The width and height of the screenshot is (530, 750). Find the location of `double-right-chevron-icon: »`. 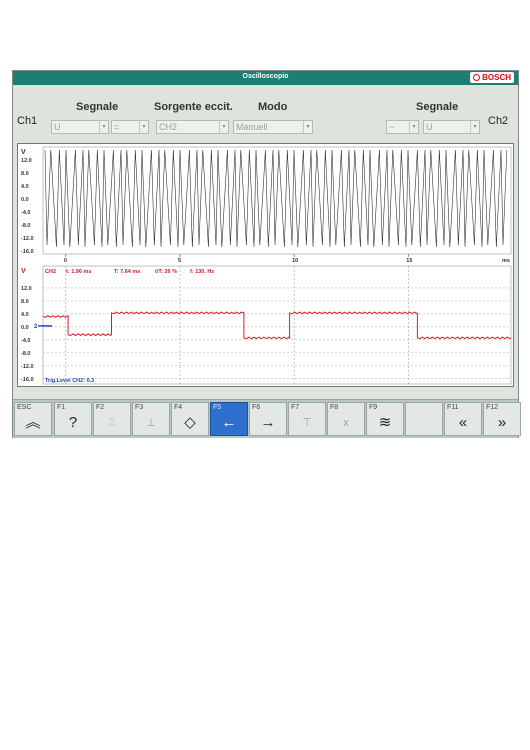

double-right-chevron-icon: » is located at coordinates (502, 422).